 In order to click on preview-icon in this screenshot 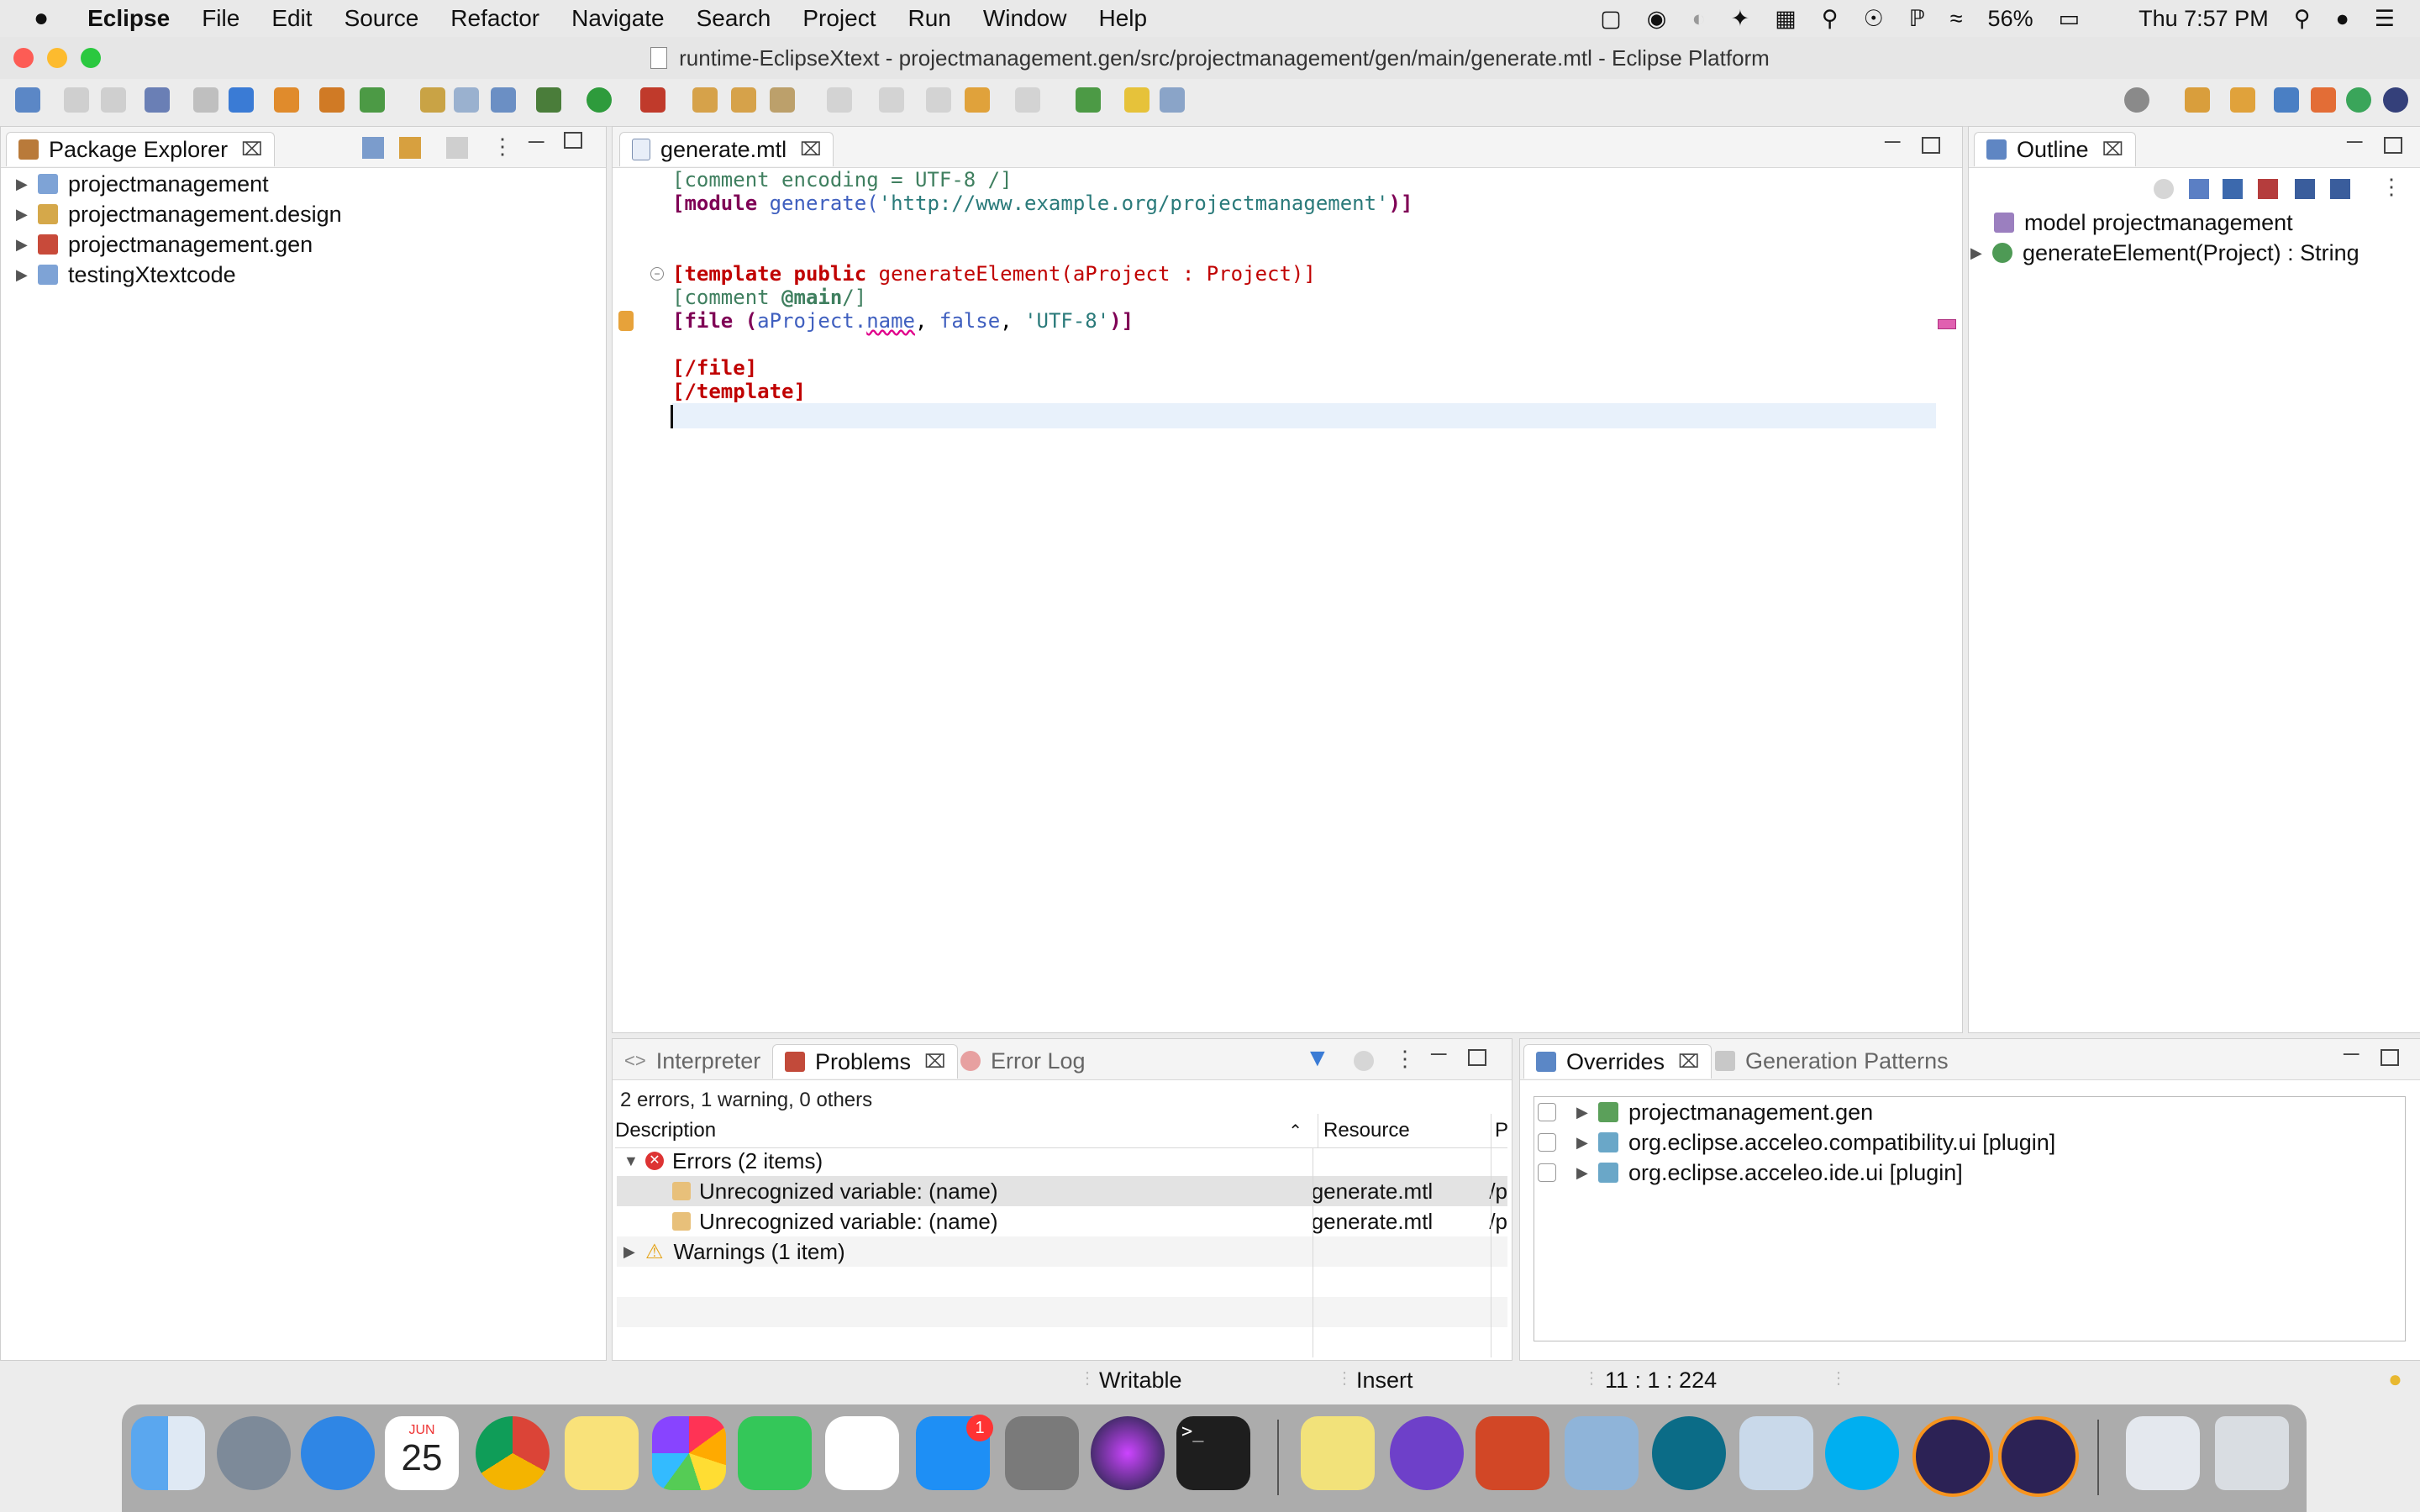, I will do `click(1602, 1453)`.